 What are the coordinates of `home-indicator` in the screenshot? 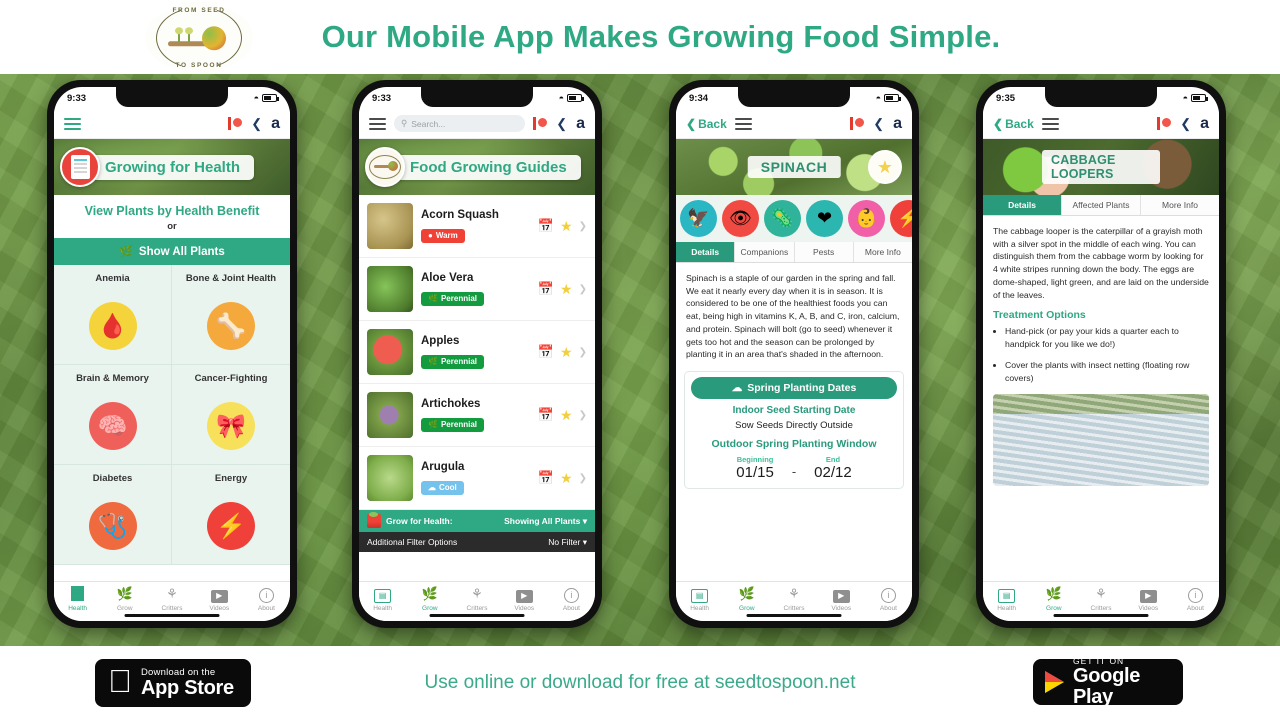 It's located at (794, 615).